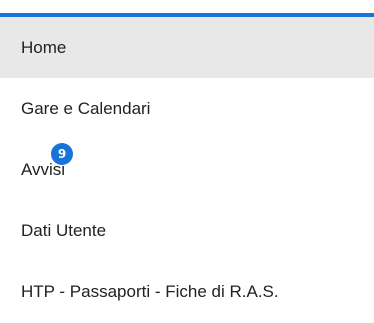  What do you see at coordinates (86, 108) in the screenshot?
I see `menu-item-label: Gare e Calendari` at bounding box center [86, 108].